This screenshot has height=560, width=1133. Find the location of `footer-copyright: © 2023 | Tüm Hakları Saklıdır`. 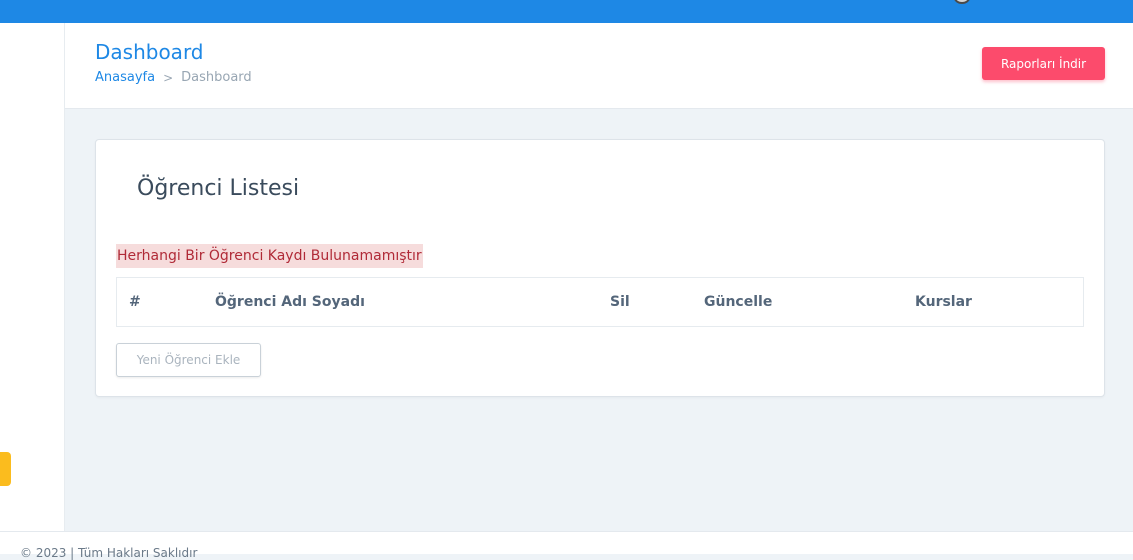

footer-copyright: © 2023 | Tüm Hakları Saklıdır is located at coordinates (109, 553).